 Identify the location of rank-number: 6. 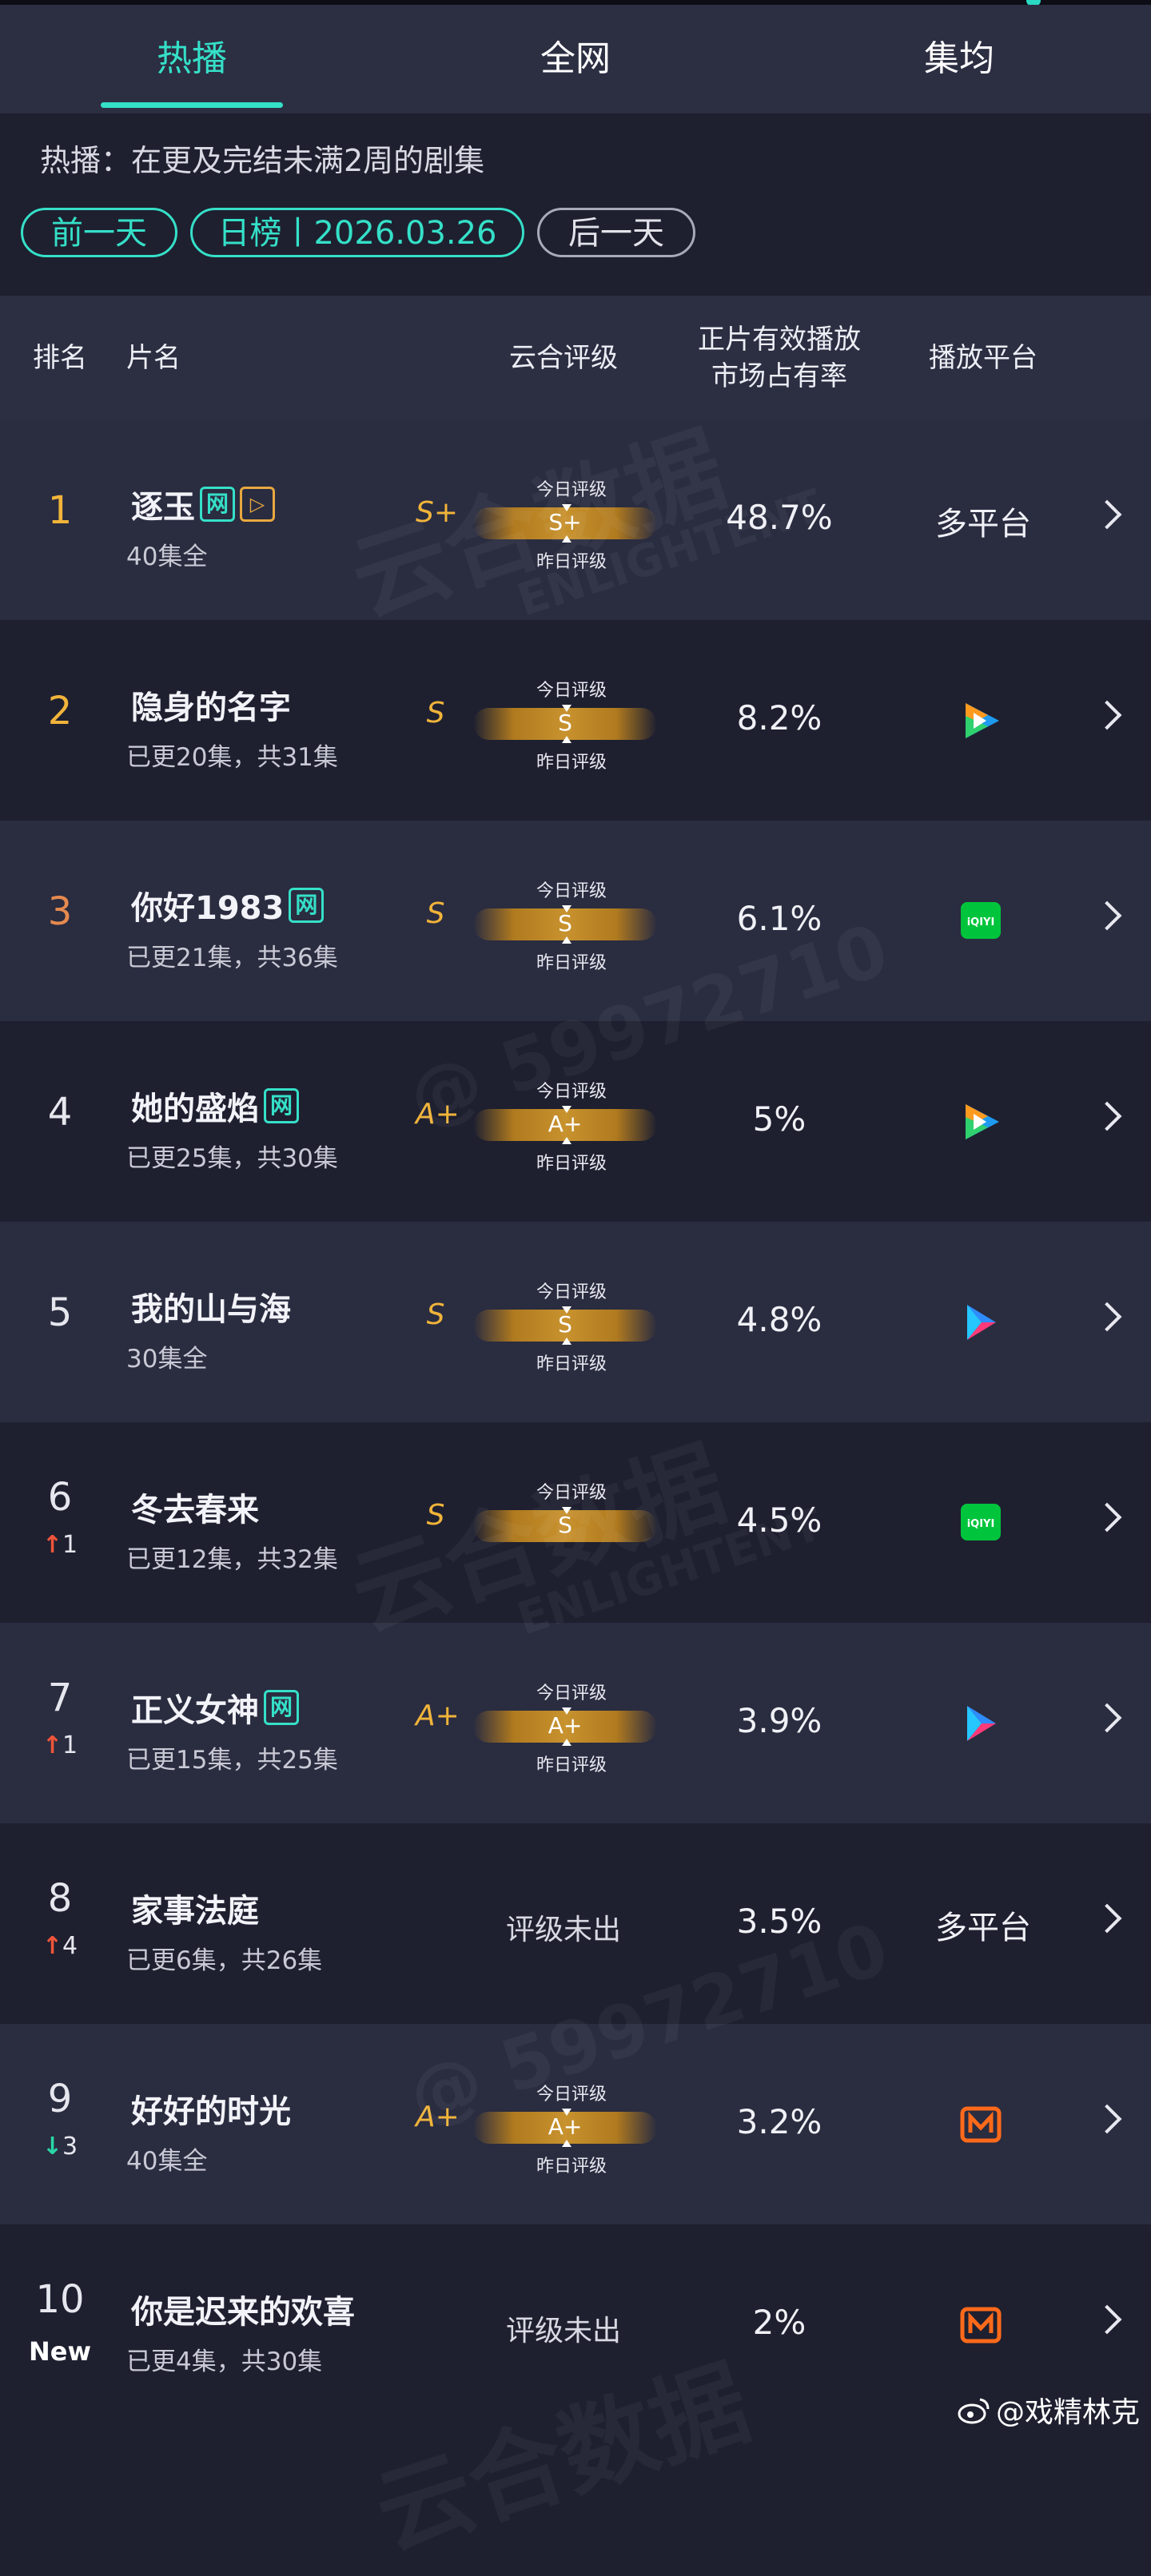
(60, 1497).